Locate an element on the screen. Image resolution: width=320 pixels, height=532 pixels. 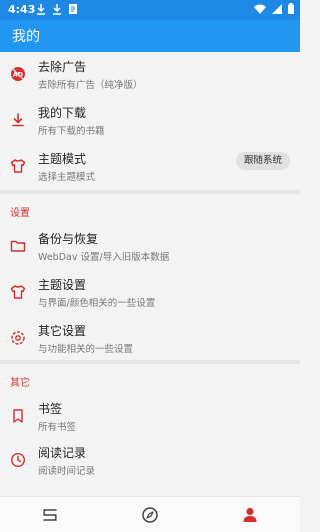
file-icon is located at coordinates (73, 9).